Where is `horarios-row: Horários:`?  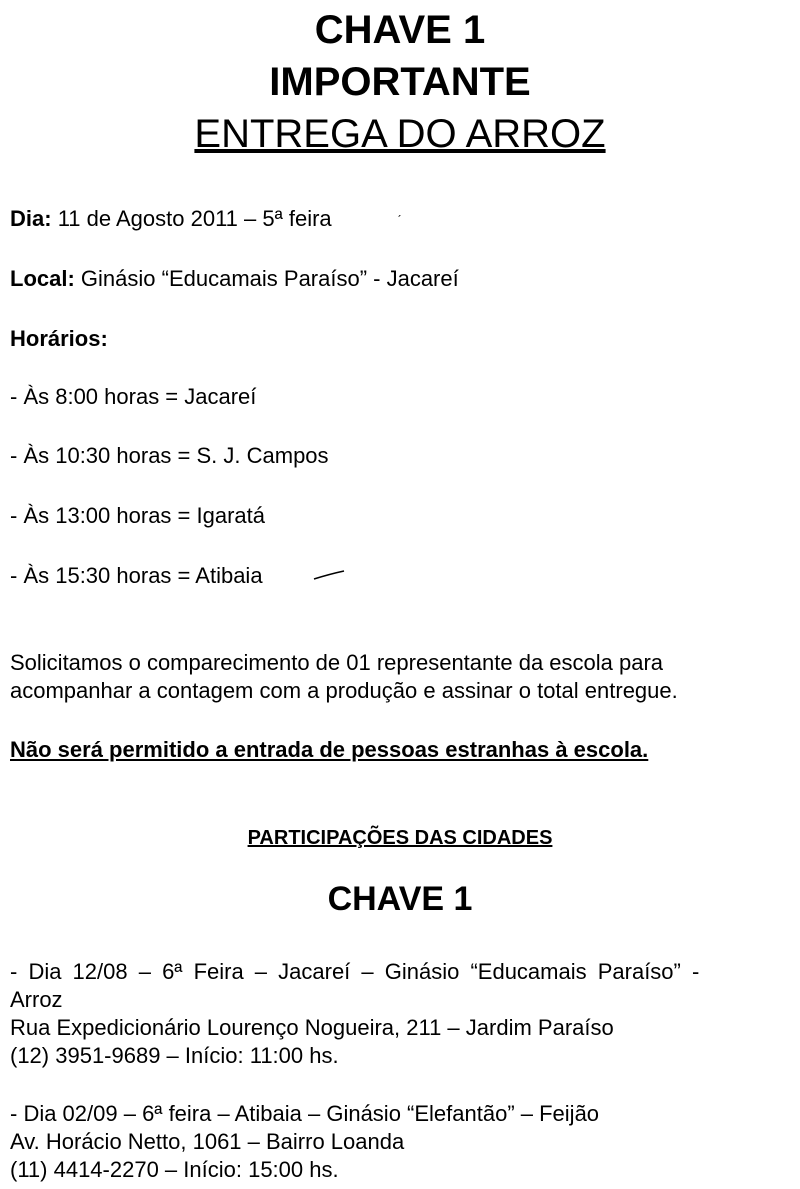
horarios-row: Horários: is located at coordinates (59, 339).